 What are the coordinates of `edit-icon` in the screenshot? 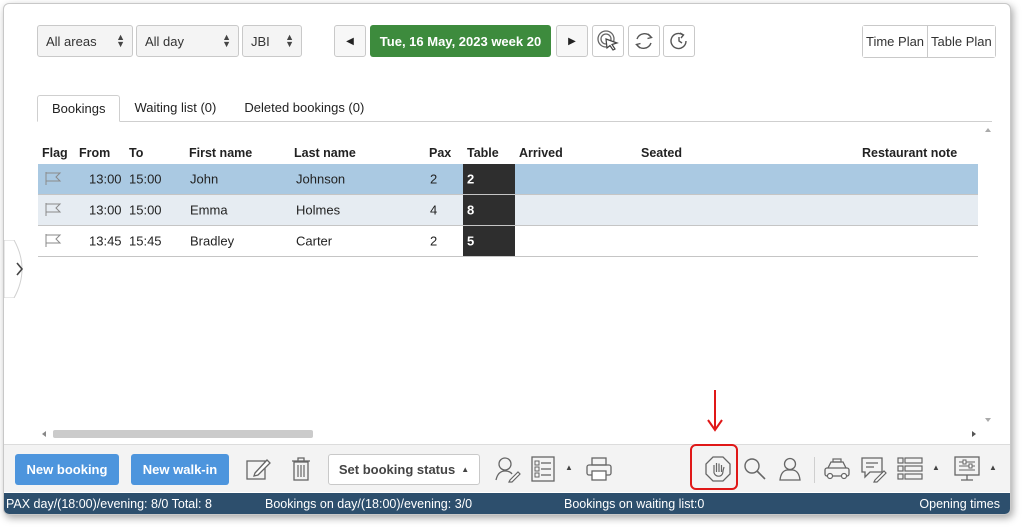 It's located at (258, 469).